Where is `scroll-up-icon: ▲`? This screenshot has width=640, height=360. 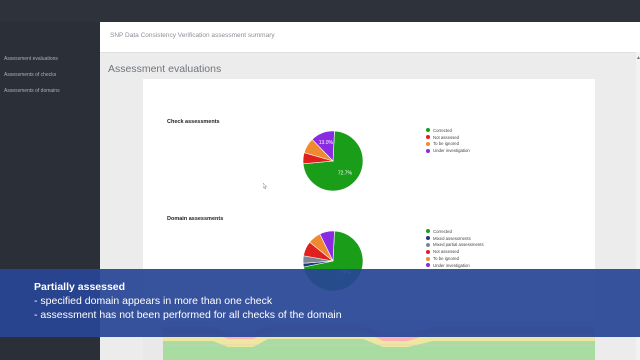 scroll-up-icon: ▲ is located at coordinates (638, 58).